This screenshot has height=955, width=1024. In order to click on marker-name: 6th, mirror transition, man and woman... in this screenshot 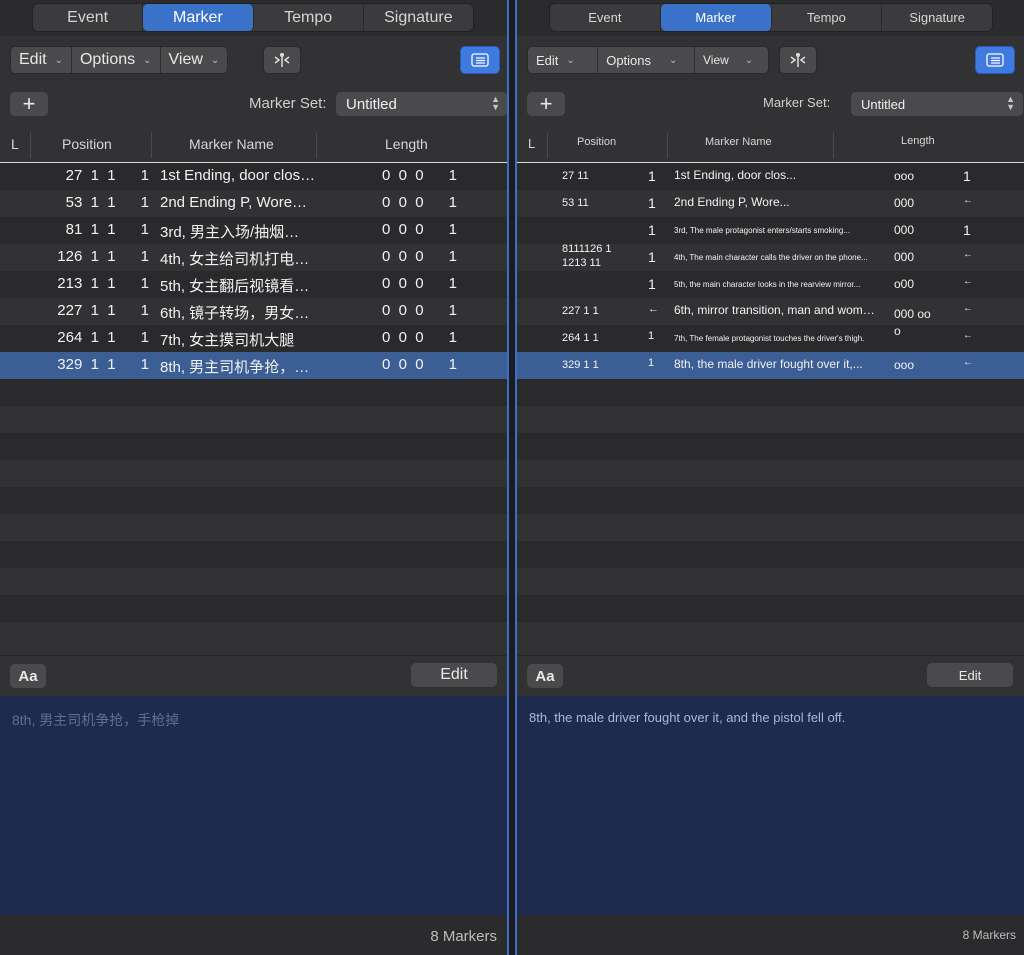, I will do `click(776, 310)`.